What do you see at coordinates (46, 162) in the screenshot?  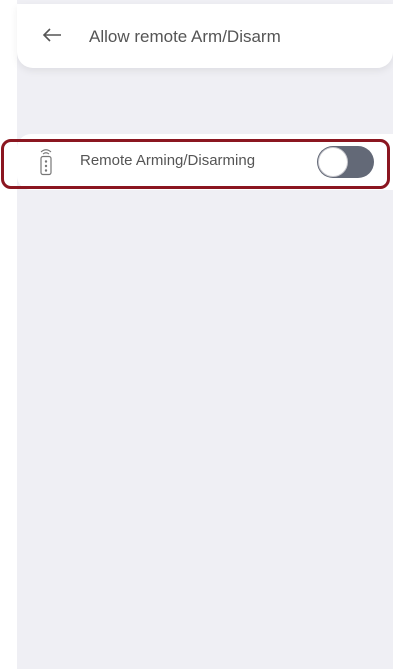 I see `remote-control-icon` at bounding box center [46, 162].